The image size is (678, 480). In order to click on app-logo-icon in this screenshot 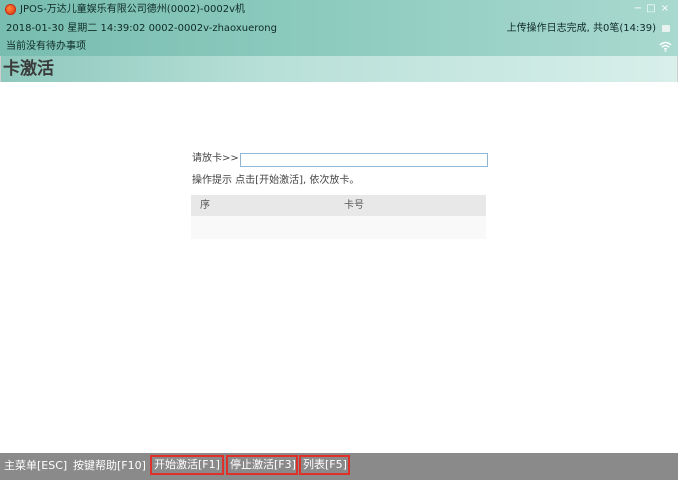, I will do `click(10, 9)`.